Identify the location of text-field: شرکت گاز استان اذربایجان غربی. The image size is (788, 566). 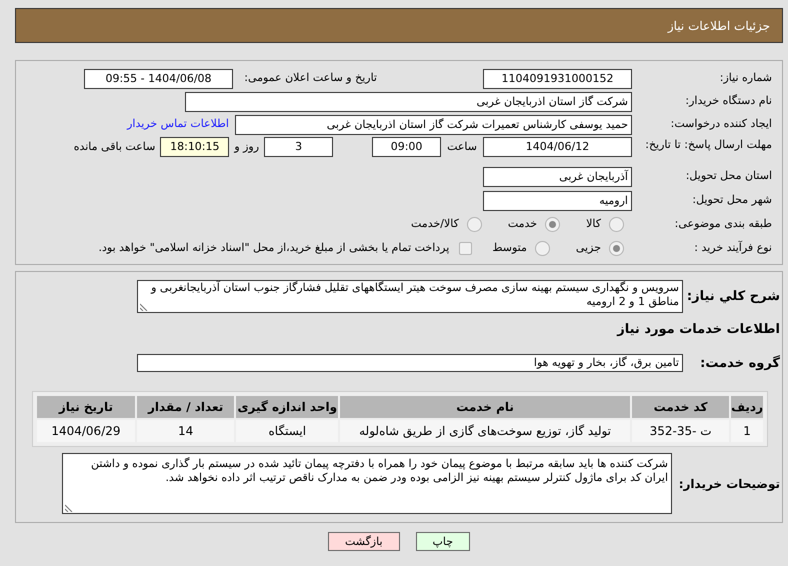
(408, 102).